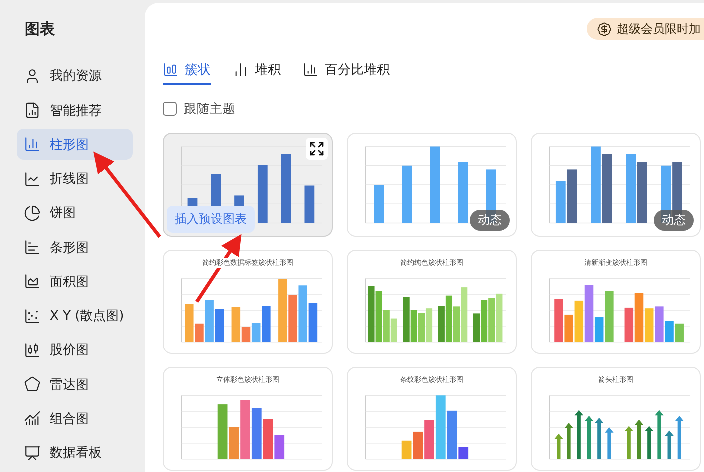 The image size is (704, 472). What do you see at coordinates (248, 185) in the screenshot?
I see `chart-card: 插入预设图表` at bounding box center [248, 185].